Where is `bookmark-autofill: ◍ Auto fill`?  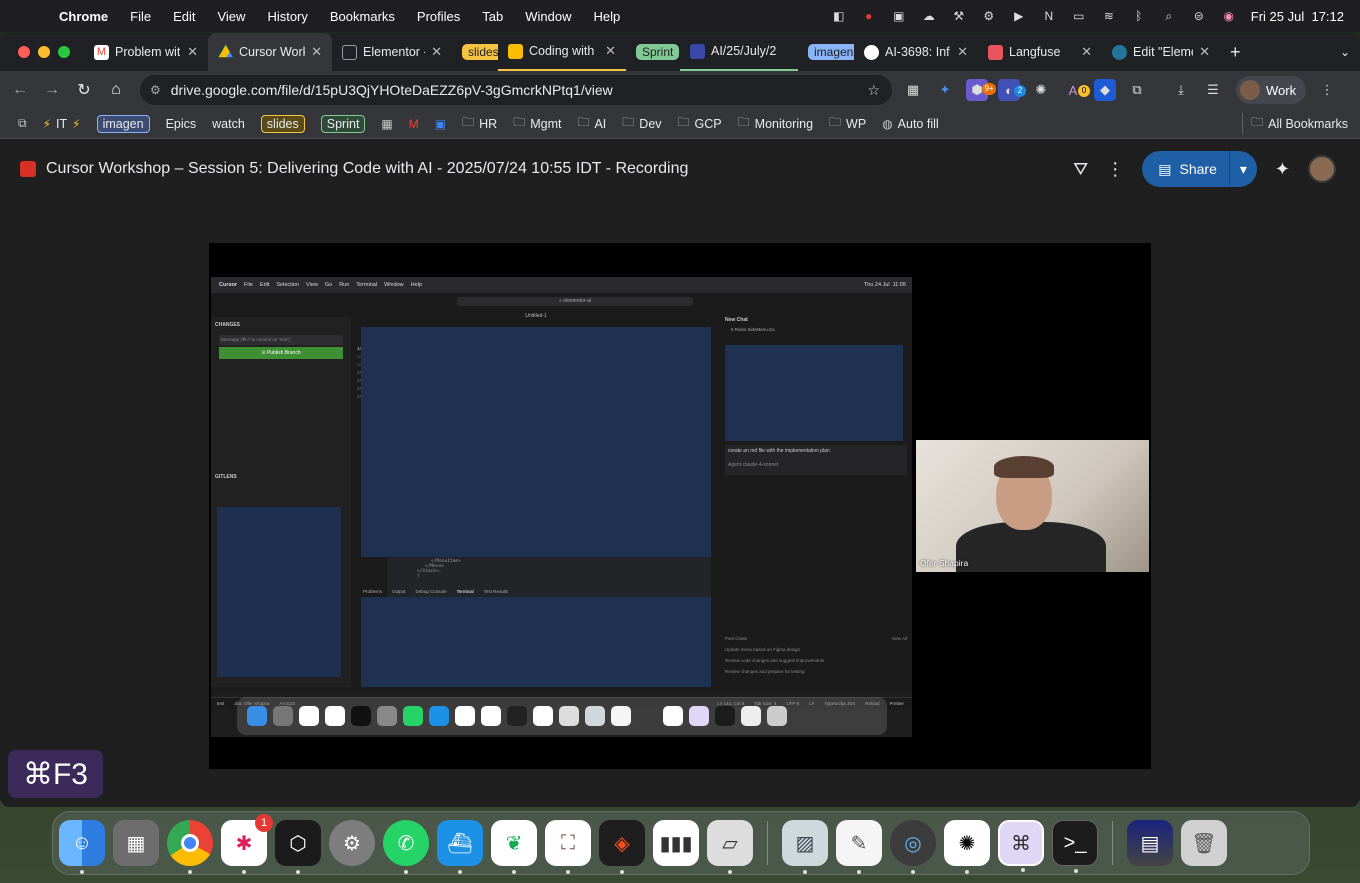 bookmark-autofill: ◍ Auto fill is located at coordinates (910, 124).